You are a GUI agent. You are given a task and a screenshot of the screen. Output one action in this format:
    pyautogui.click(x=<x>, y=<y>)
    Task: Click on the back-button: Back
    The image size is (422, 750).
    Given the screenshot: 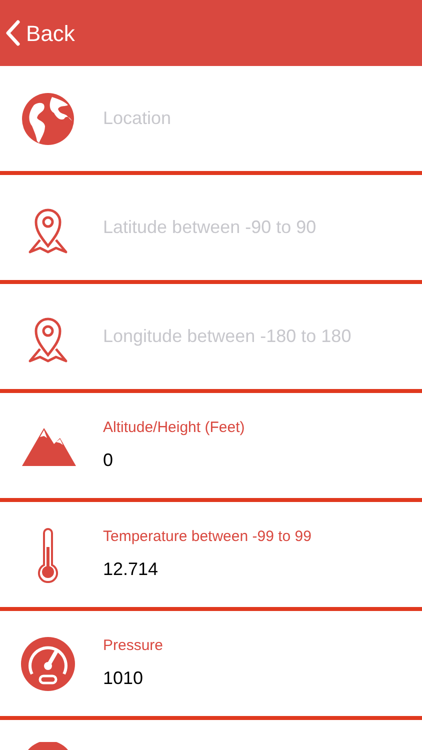 What is the action you would take?
    pyautogui.click(x=40, y=33)
    